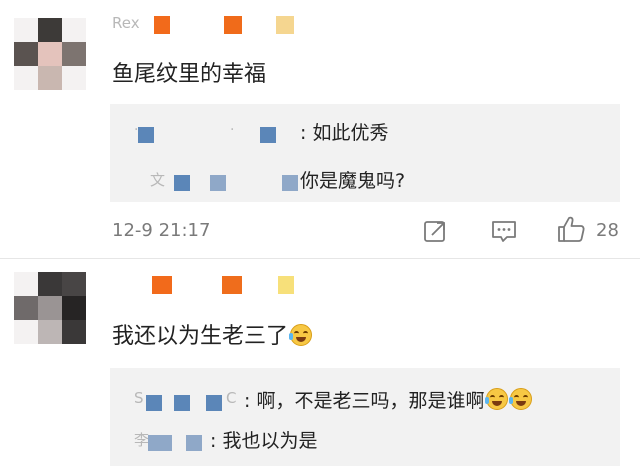 The width and height of the screenshot is (640, 472). Describe the element at coordinates (607, 230) in the screenshot. I see `like-count: 28` at that location.